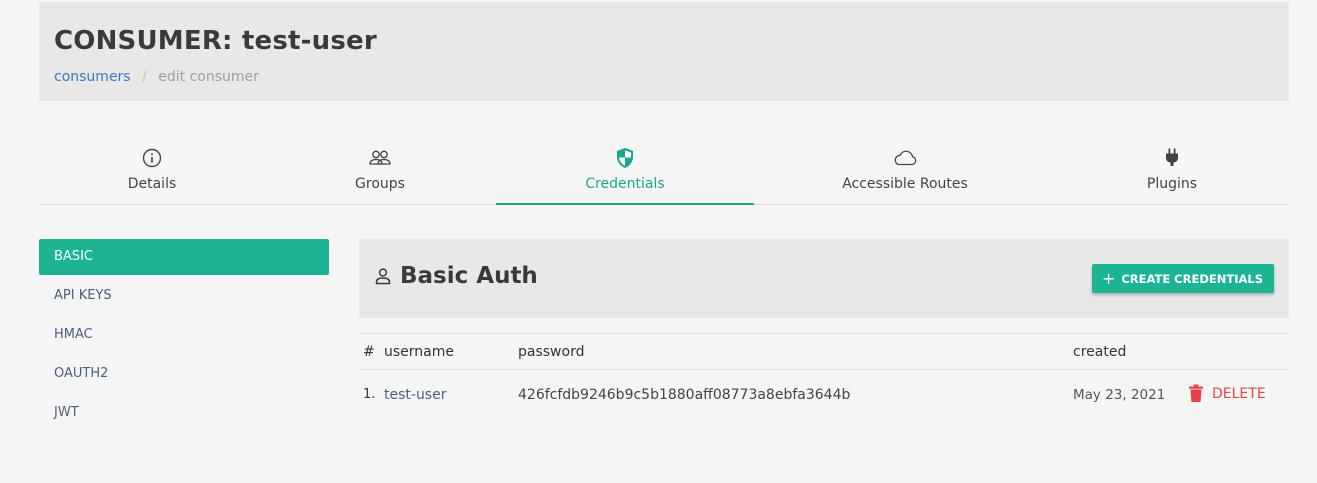 This screenshot has height=483, width=1317. What do you see at coordinates (469, 276) in the screenshot?
I see `panel-title-text: Basic Auth` at bounding box center [469, 276].